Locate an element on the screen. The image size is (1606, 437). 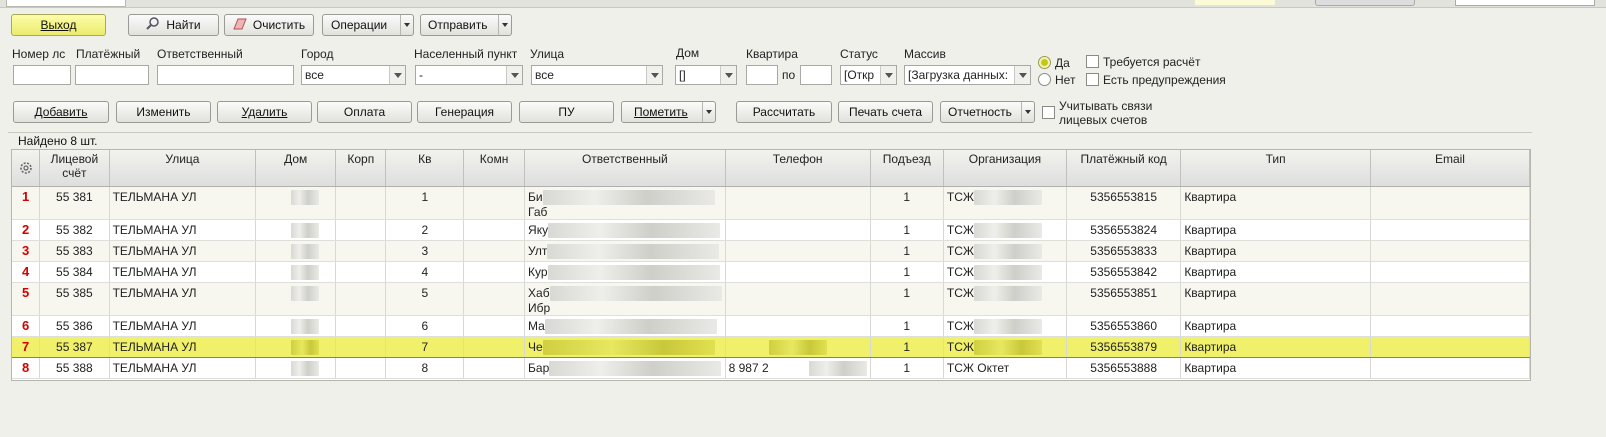
status-select: [Откр is located at coordinates (868, 75).